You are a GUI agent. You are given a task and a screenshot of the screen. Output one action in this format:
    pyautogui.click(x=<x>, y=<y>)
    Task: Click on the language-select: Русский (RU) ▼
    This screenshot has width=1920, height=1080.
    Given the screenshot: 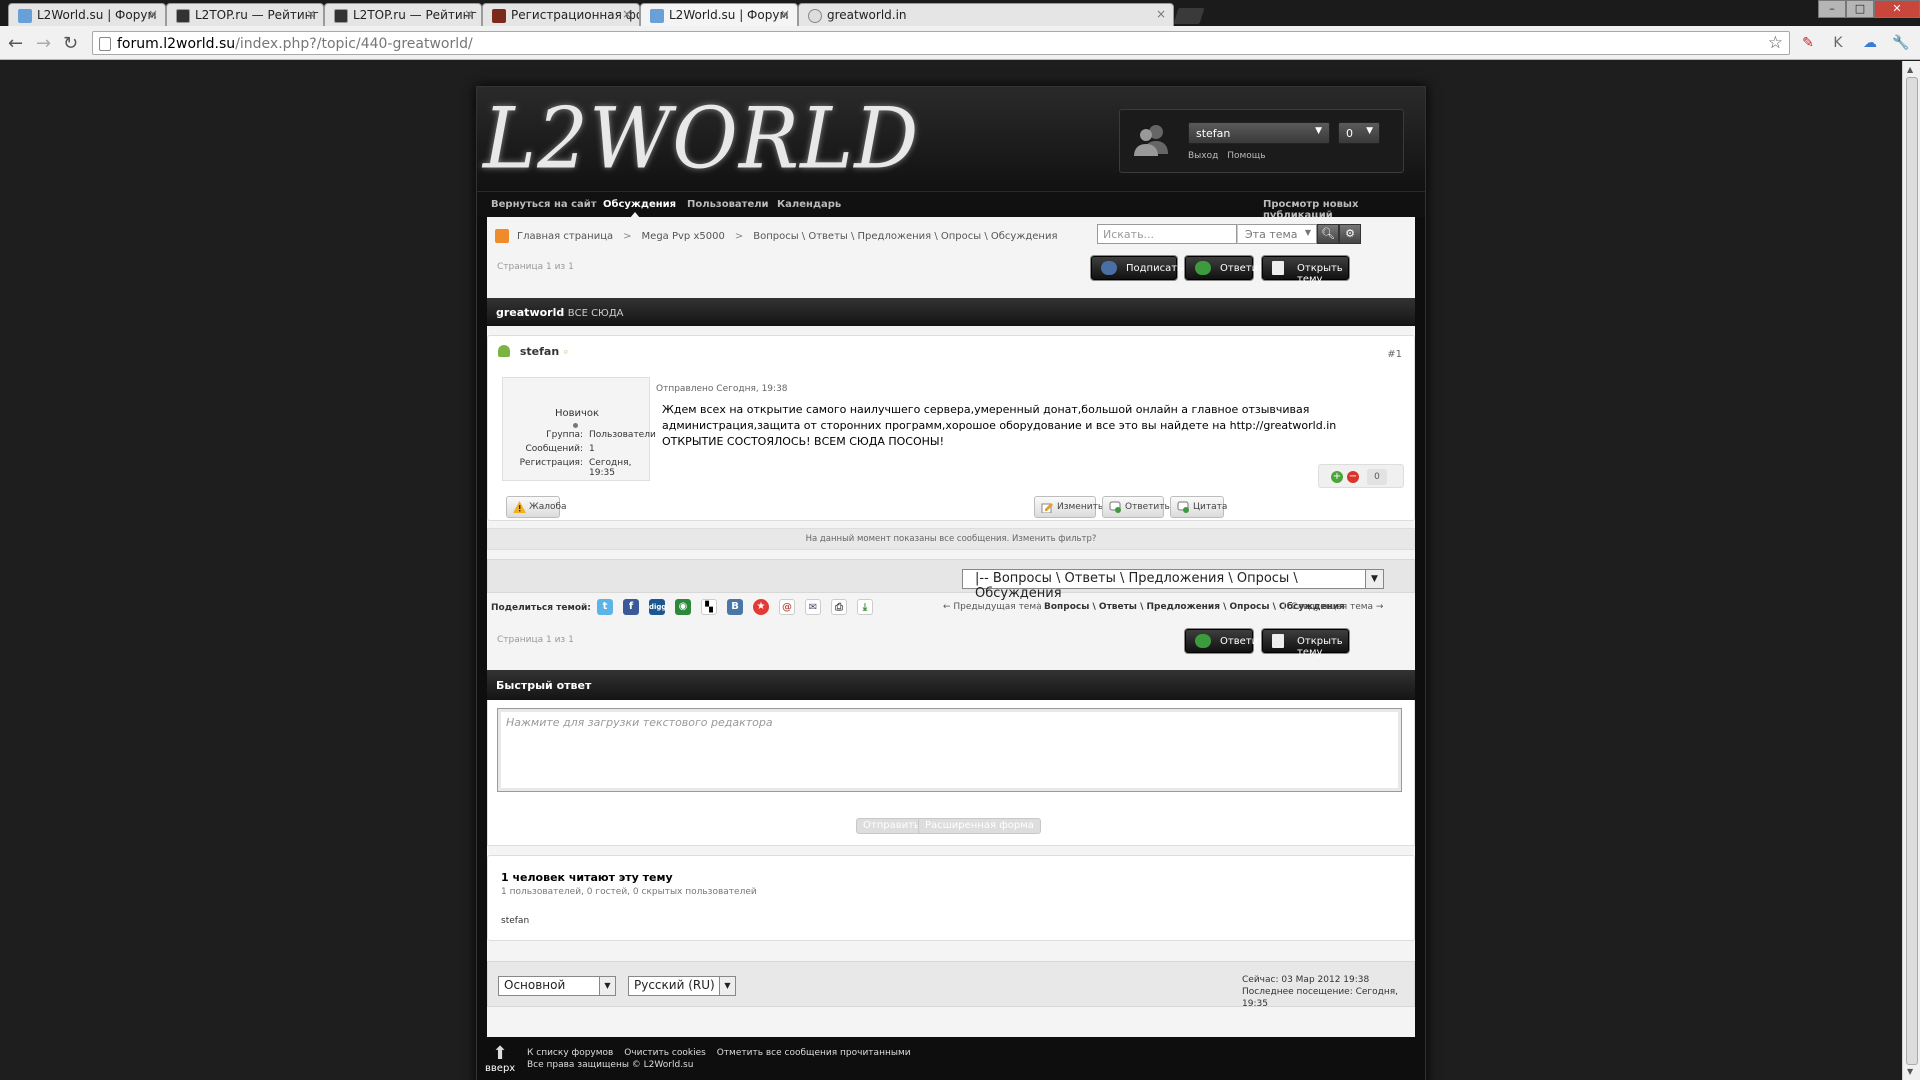 What is the action you would take?
    pyautogui.click(x=682, y=986)
    